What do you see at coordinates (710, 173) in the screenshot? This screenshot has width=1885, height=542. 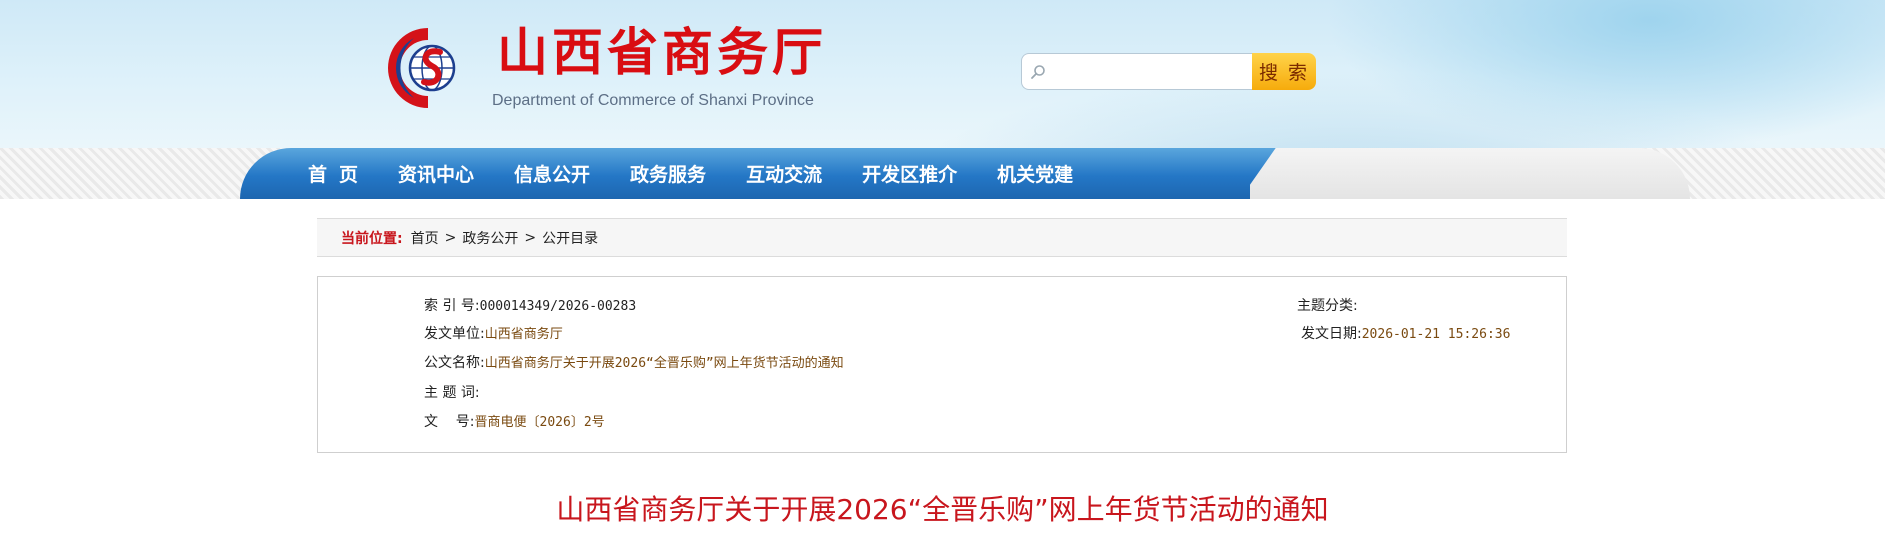 I see `main-nav: 首页 资讯中心 信息公开 政务服务 互动交流 开发区推介 机关党建` at bounding box center [710, 173].